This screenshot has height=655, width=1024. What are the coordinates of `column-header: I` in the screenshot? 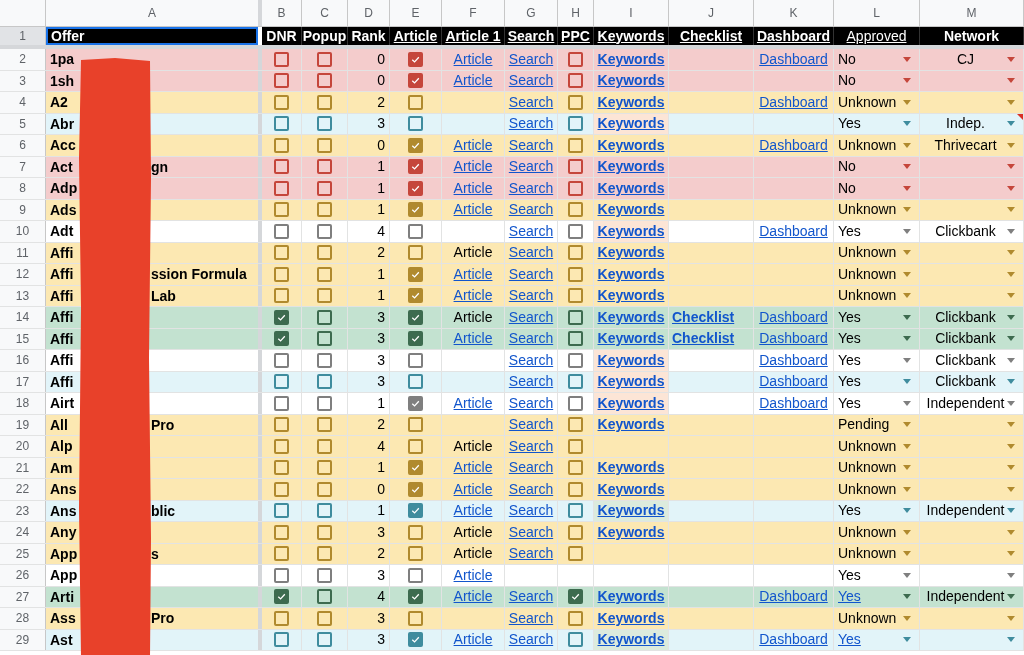 It's located at (631, 13).